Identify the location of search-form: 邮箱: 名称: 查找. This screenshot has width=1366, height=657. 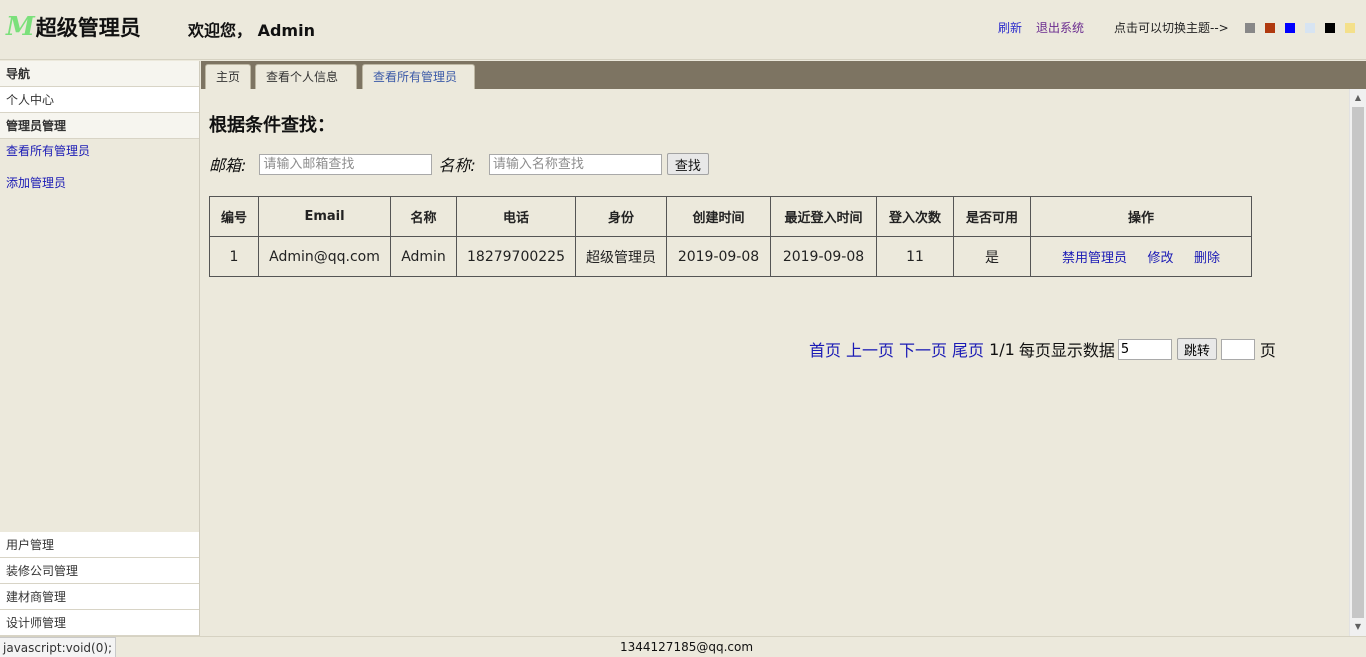
(459, 164).